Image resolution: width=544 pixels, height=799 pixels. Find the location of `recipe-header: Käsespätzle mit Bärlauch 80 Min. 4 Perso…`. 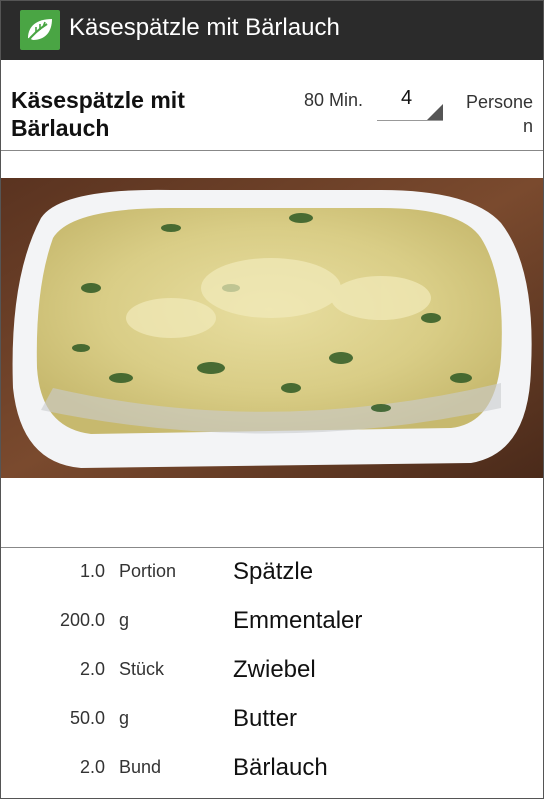

recipe-header: Käsespätzle mit Bärlauch 80 Min. 4 Perso… is located at coordinates (272, 105).